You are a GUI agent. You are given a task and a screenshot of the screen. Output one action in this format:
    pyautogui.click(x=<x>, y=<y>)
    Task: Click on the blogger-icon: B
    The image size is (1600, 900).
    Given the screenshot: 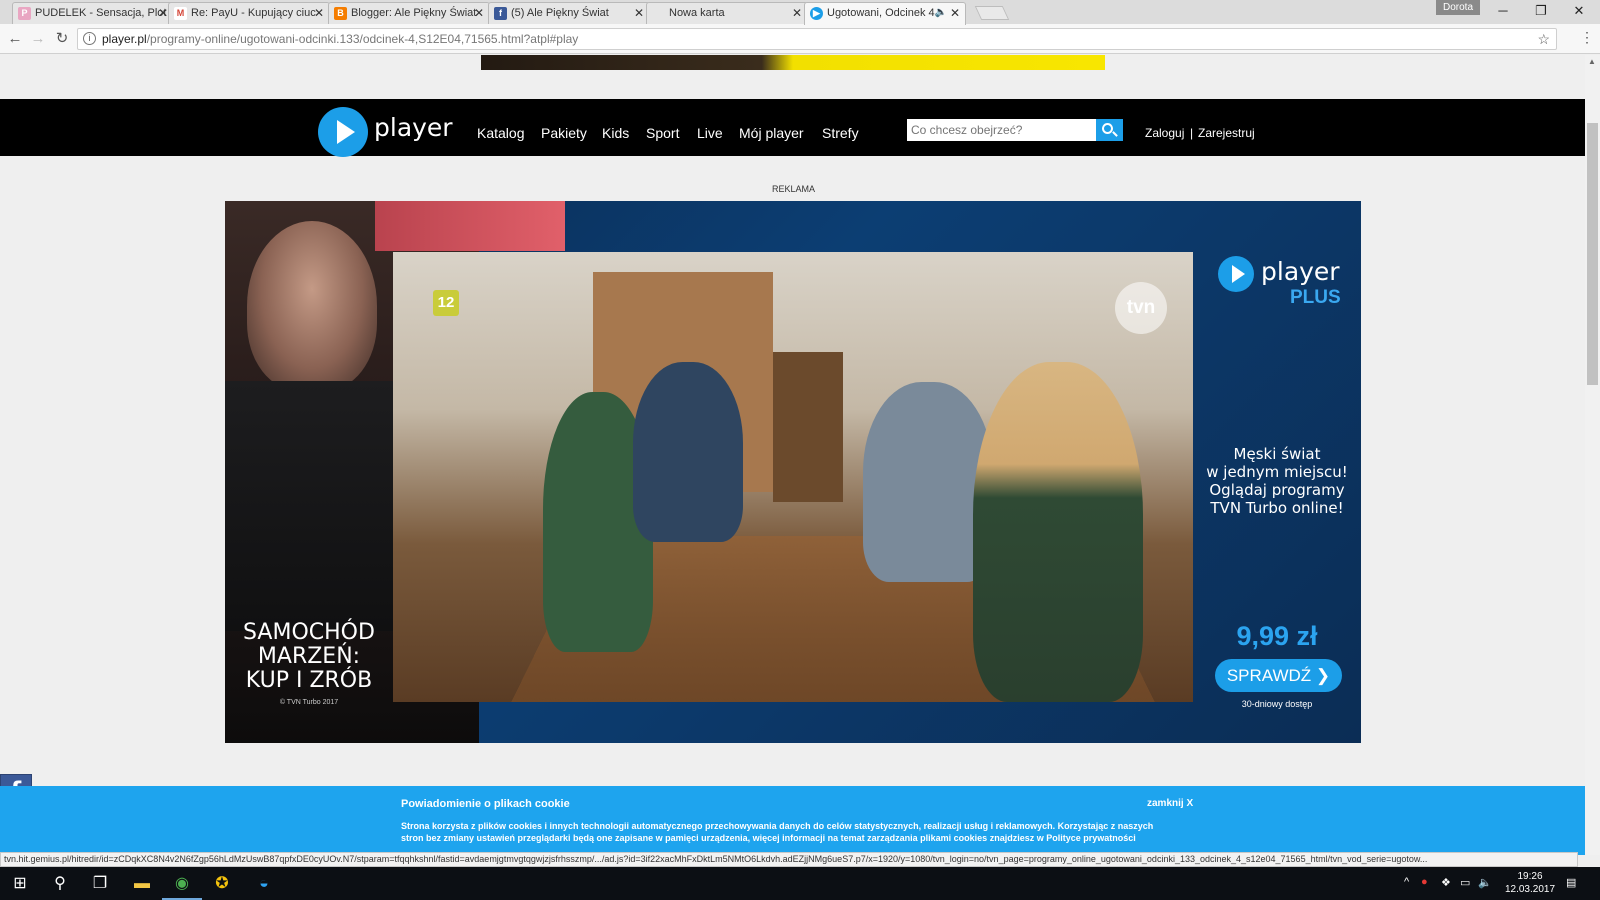 What is the action you would take?
    pyautogui.click(x=340, y=13)
    